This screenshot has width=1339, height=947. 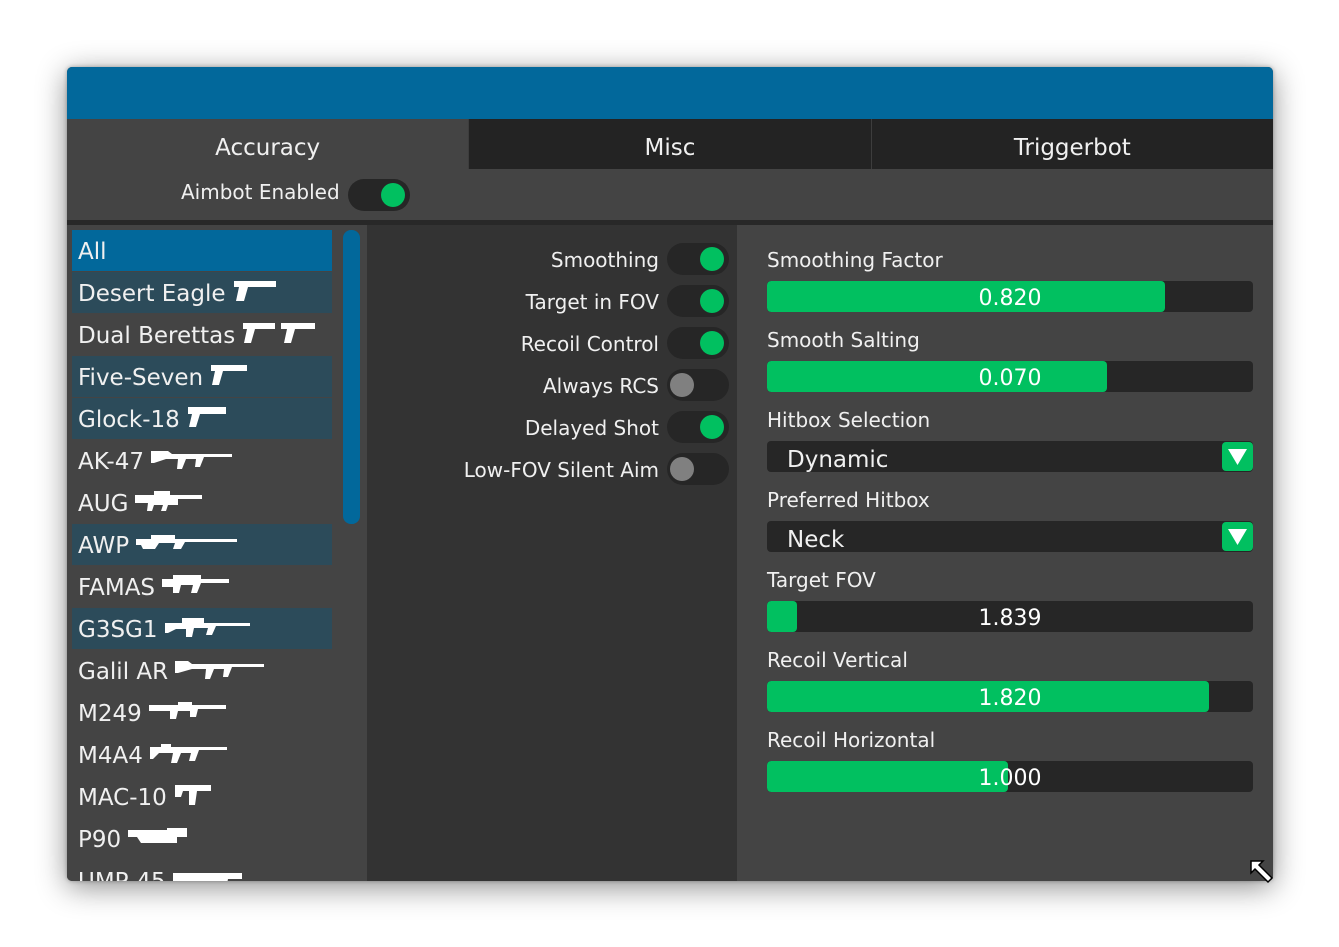 I want to click on sniper-icon, so click(x=207, y=627).